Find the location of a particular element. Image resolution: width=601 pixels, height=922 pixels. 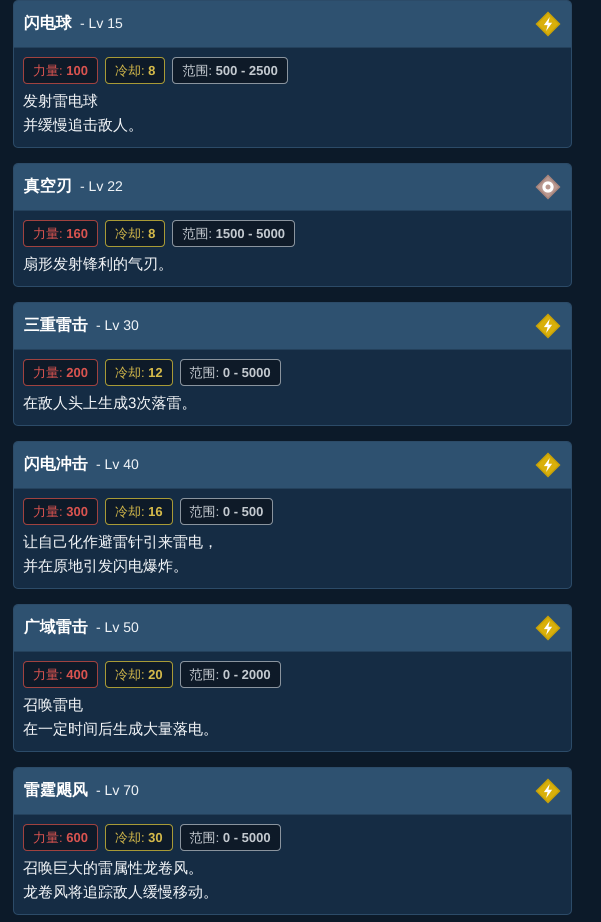

skill-description: 在敌人头上生成3次落雷。 is located at coordinates (110, 404).